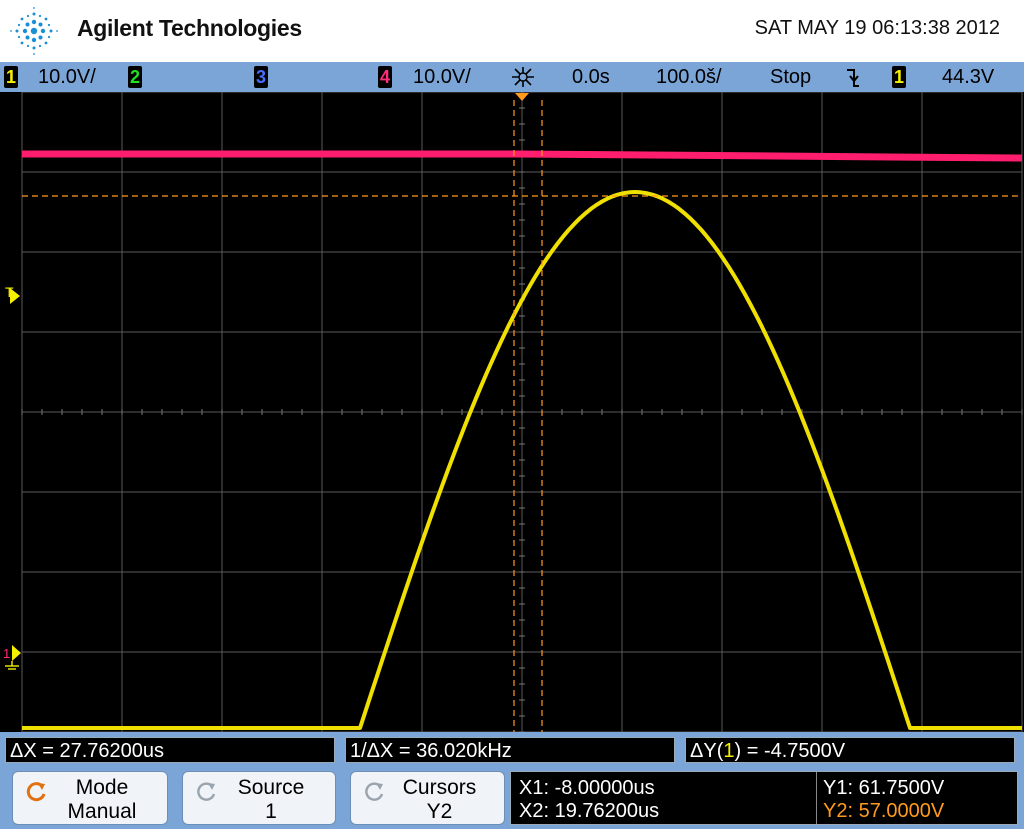  I want to click on date-time: SAT MAY 19 06:13:38 2012, so click(877, 28).